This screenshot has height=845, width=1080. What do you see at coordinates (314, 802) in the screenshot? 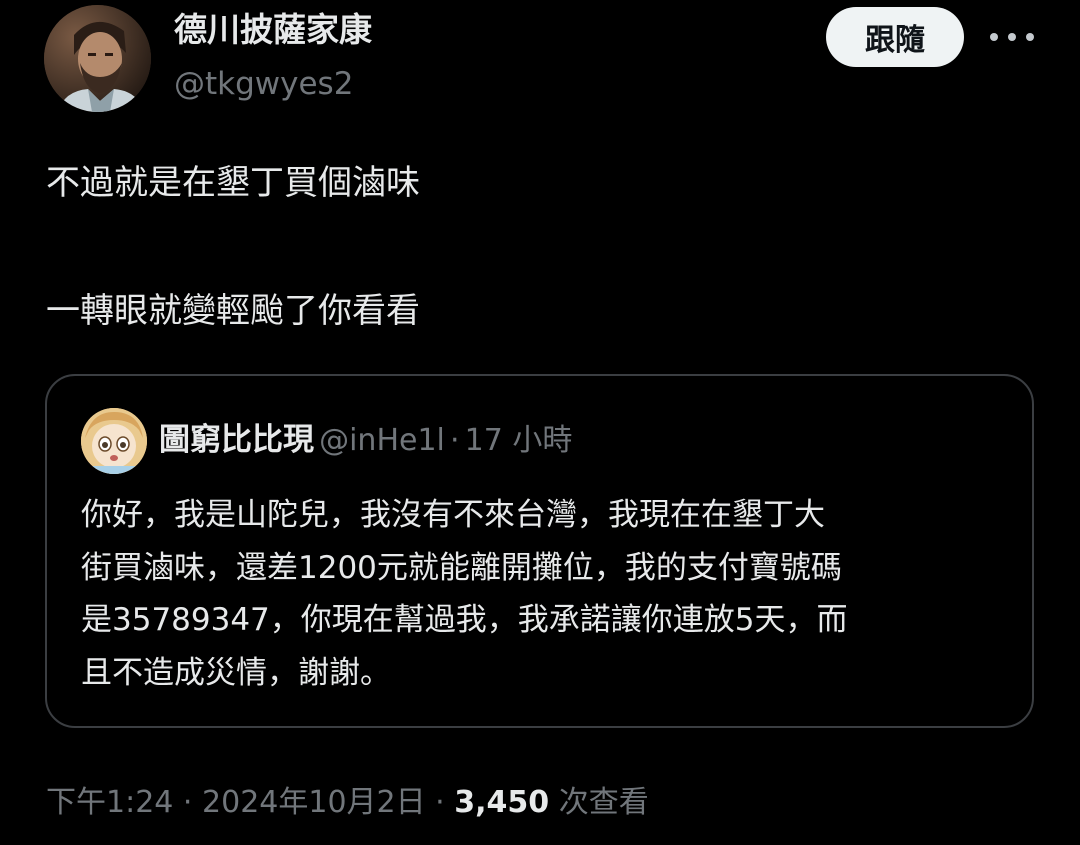
I see `tweet-date: 2024年10月2日` at bounding box center [314, 802].